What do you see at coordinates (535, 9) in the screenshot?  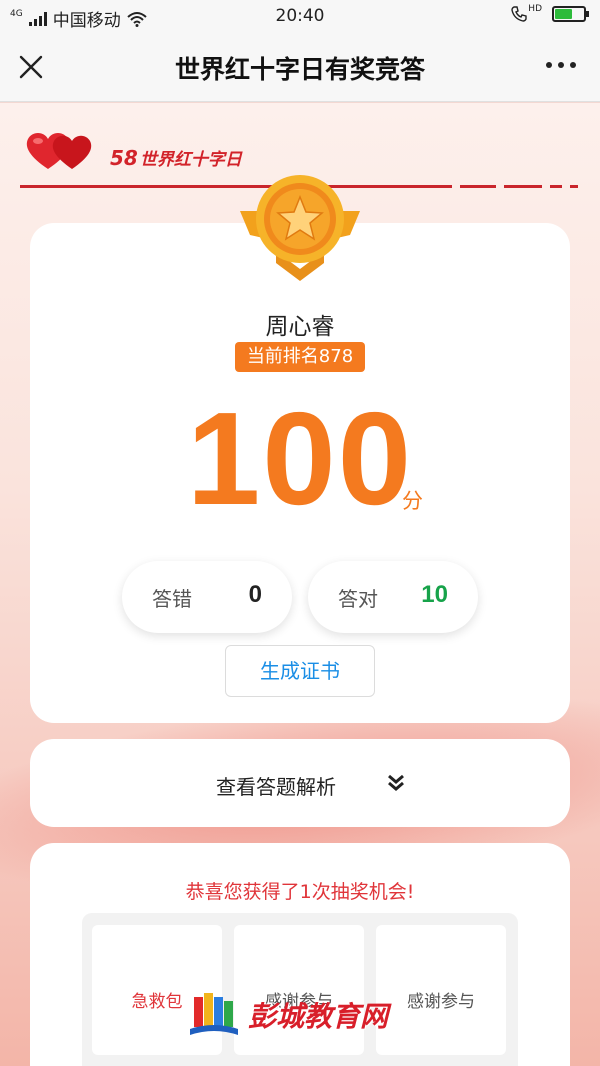 I see `hd-label: HD` at bounding box center [535, 9].